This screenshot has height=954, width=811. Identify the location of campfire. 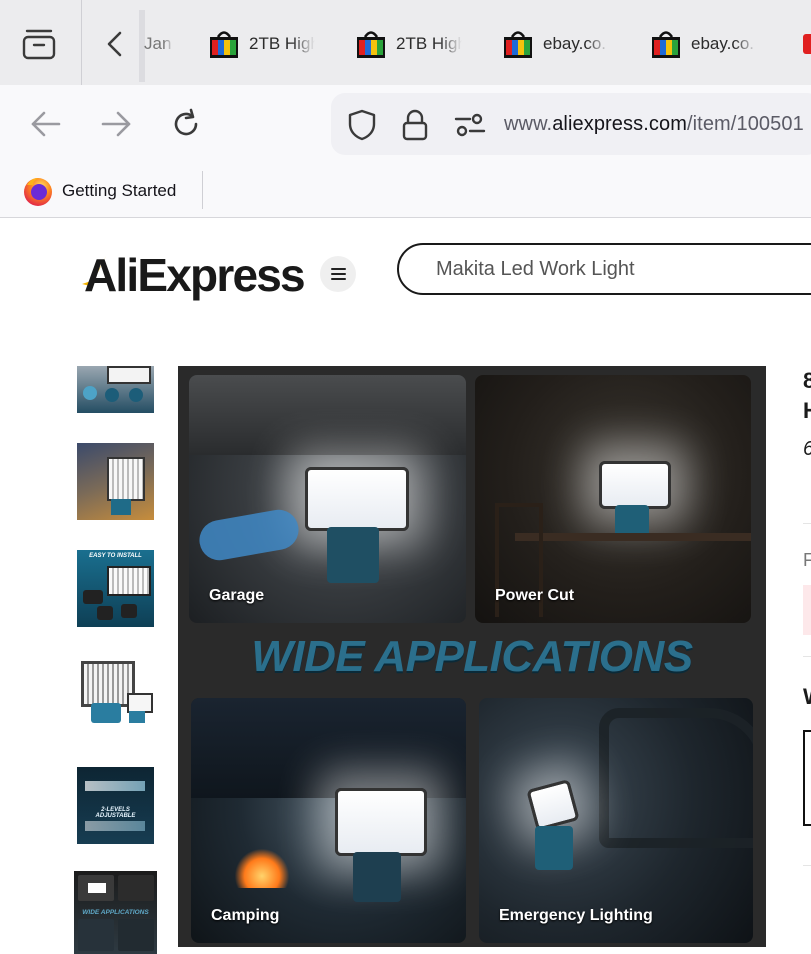
(262, 868).